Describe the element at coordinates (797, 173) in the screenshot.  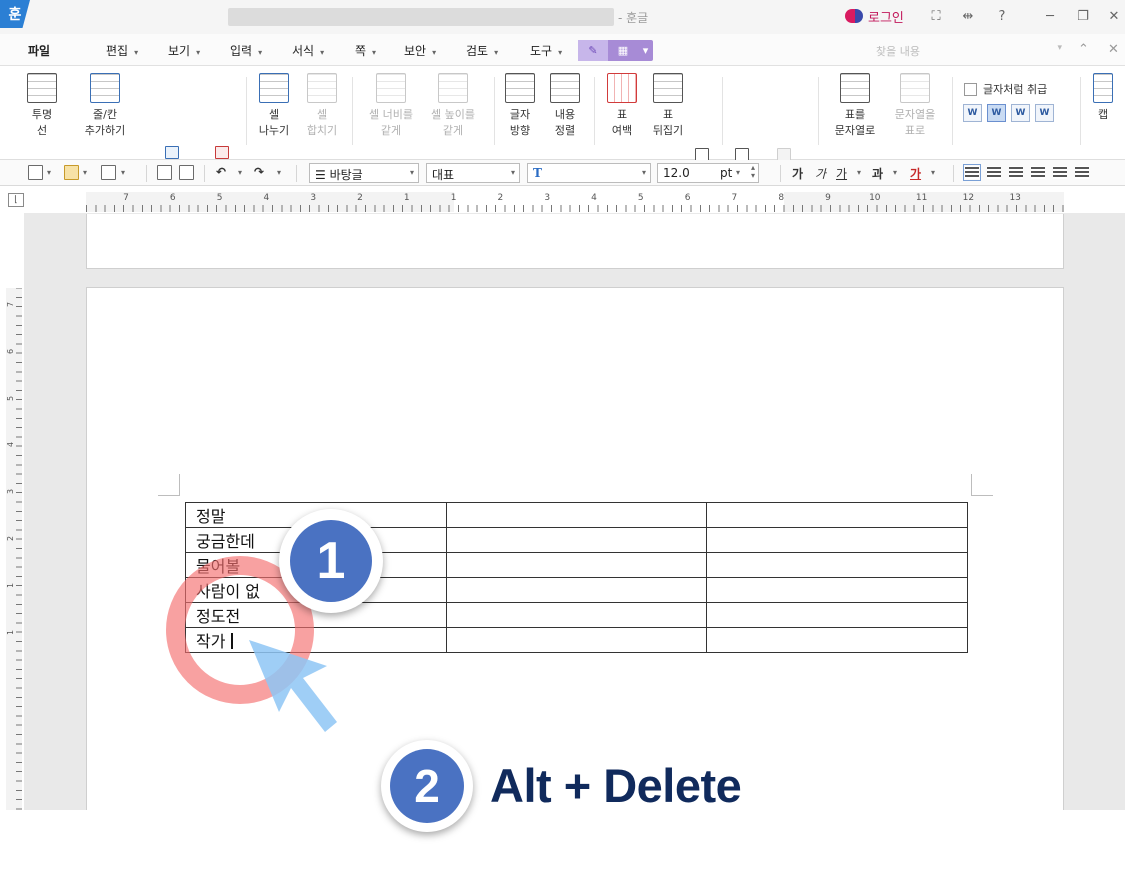
I see `bold-button: 가` at that location.